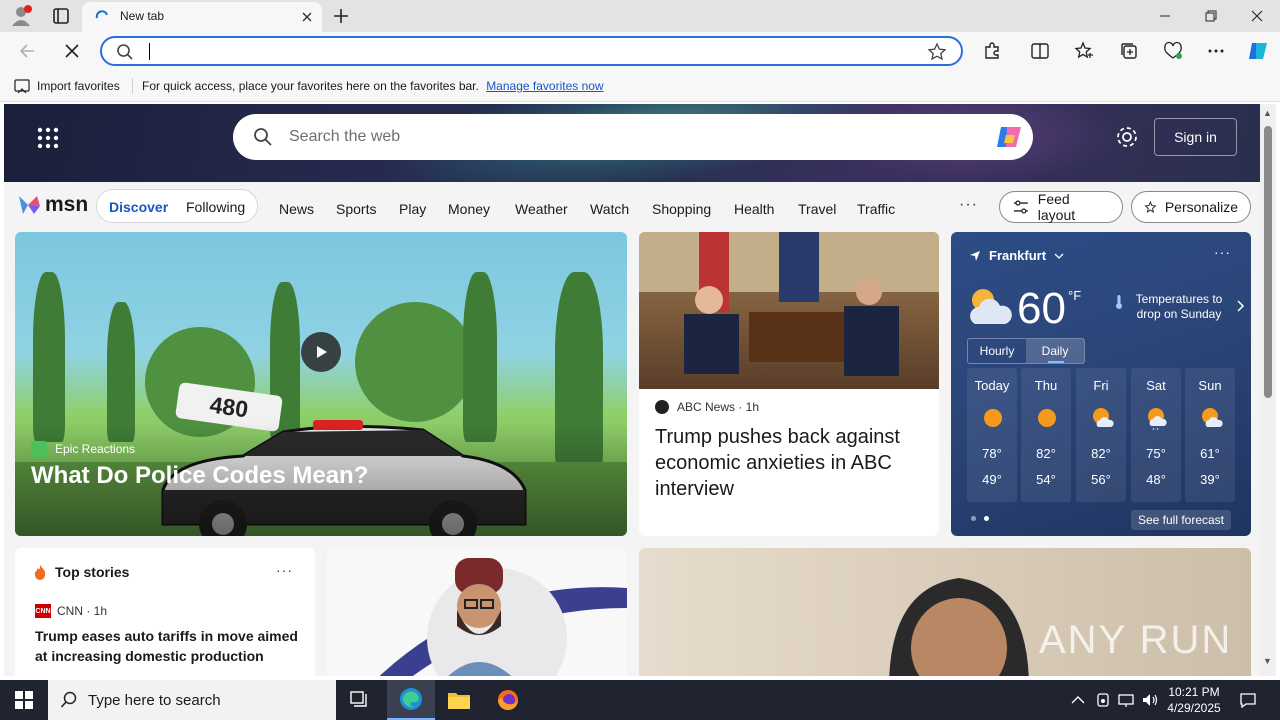  What do you see at coordinates (1074, 295) in the screenshot?
I see `temperature-unit: °F` at bounding box center [1074, 295].